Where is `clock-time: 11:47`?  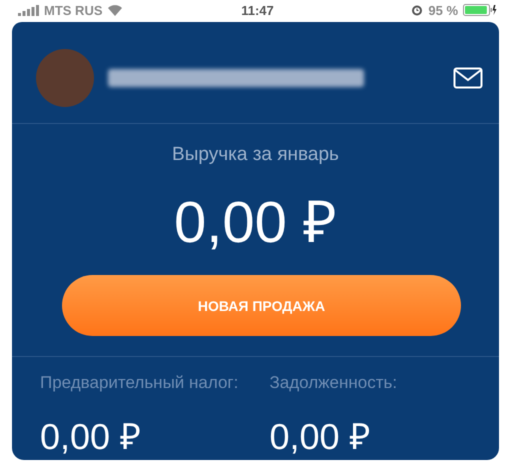
clock-time: 11:47 is located at coordinates (257, 10).